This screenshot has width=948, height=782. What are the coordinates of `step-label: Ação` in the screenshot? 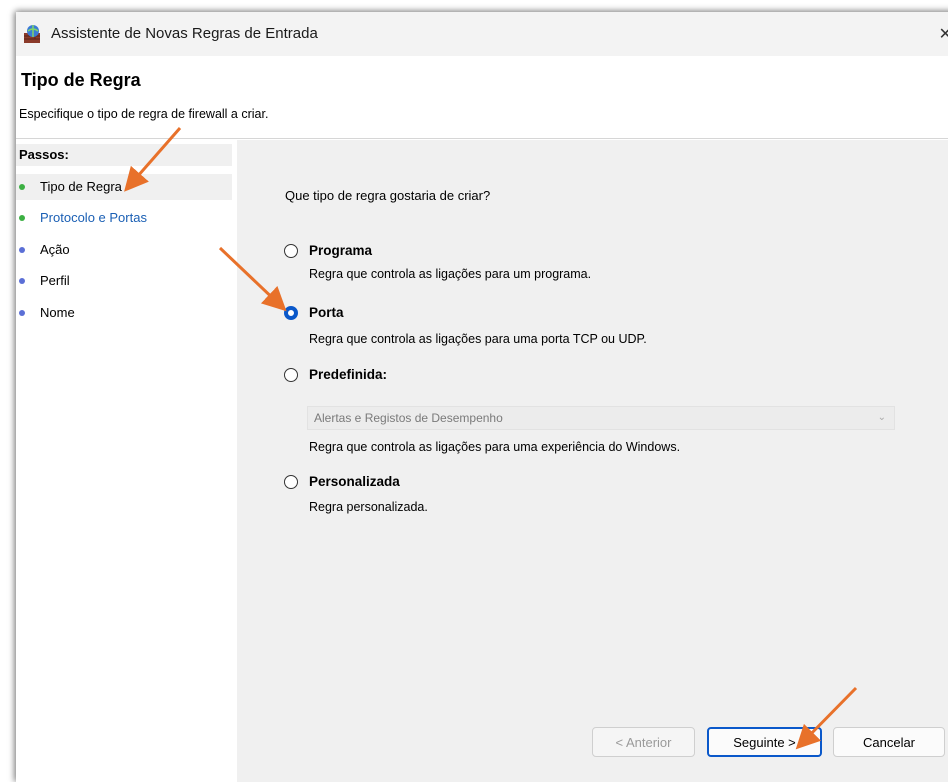 It's located at (55, 249).